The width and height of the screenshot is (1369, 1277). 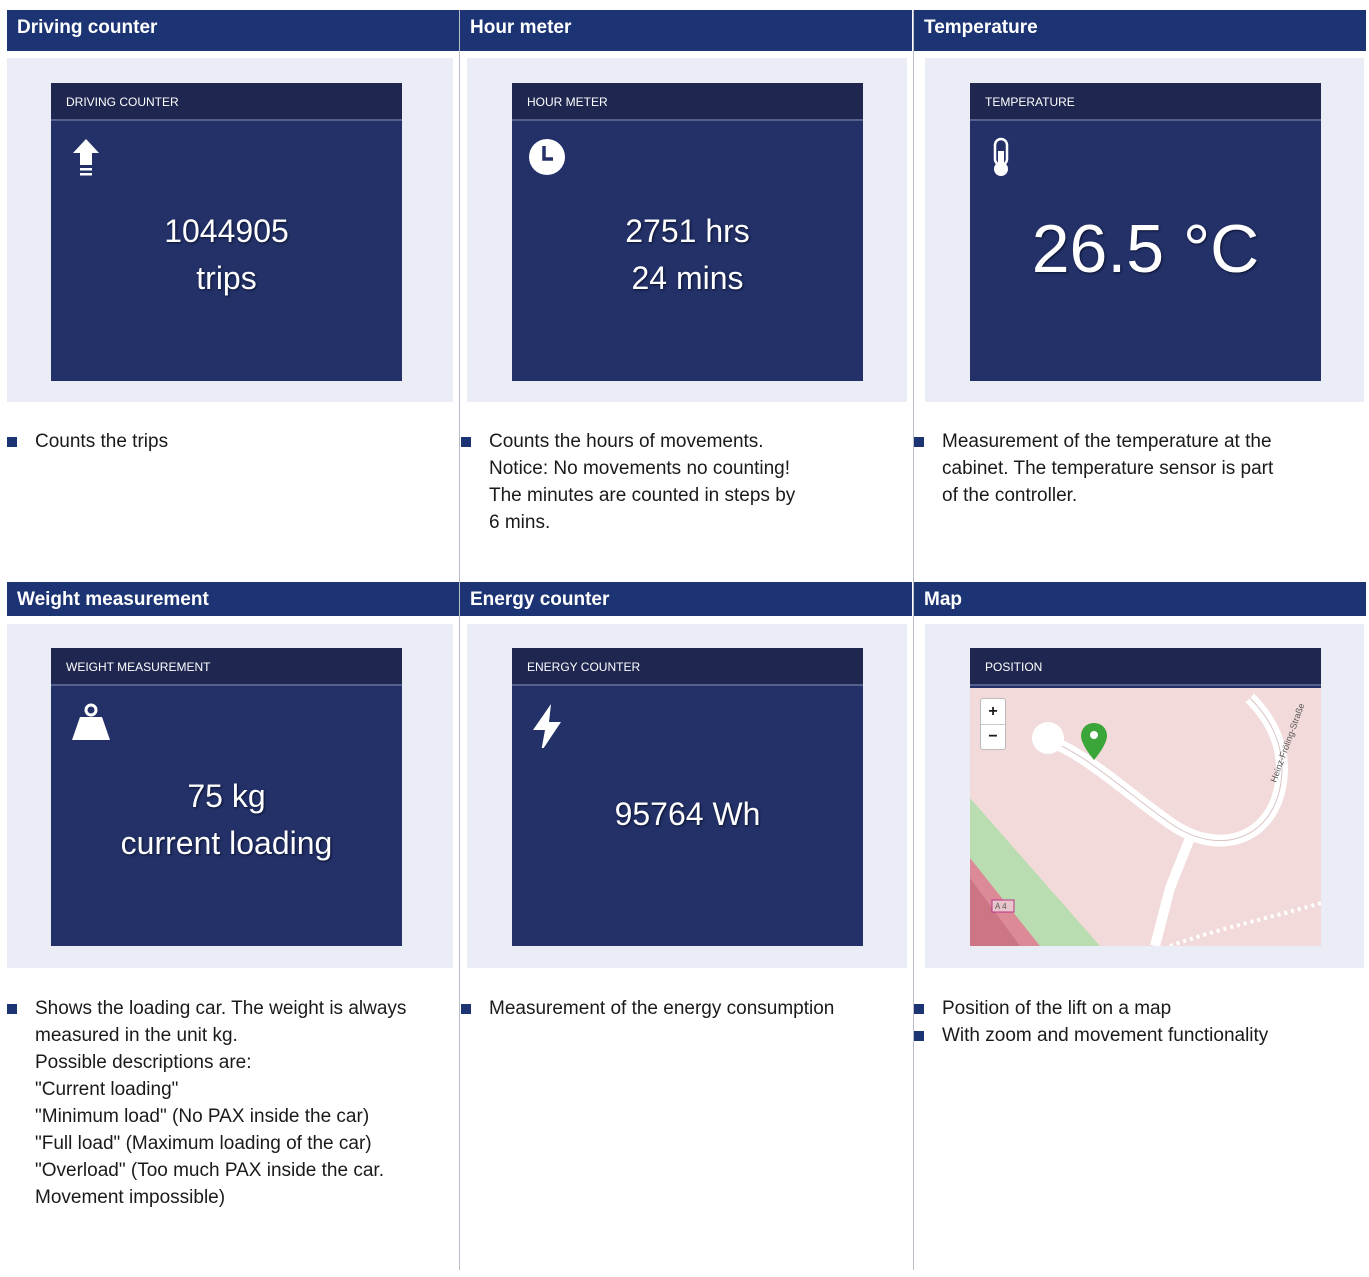 What do you see at coordinates (1140, 30) in the screenshot?
I see `section-header-temperature: Temperature` at bounding box center [1140, 30].